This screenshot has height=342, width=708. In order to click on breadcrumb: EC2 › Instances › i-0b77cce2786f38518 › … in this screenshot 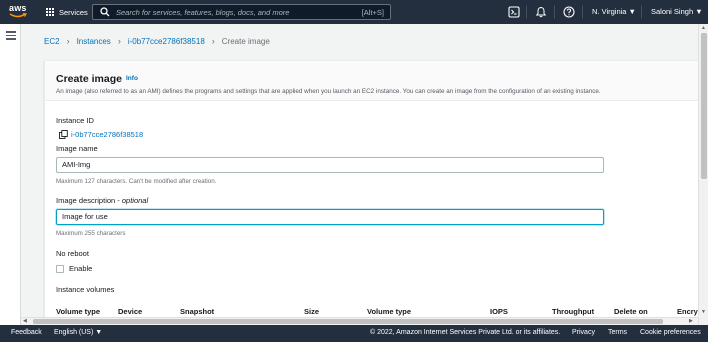, I will do `click(157, 41)`.